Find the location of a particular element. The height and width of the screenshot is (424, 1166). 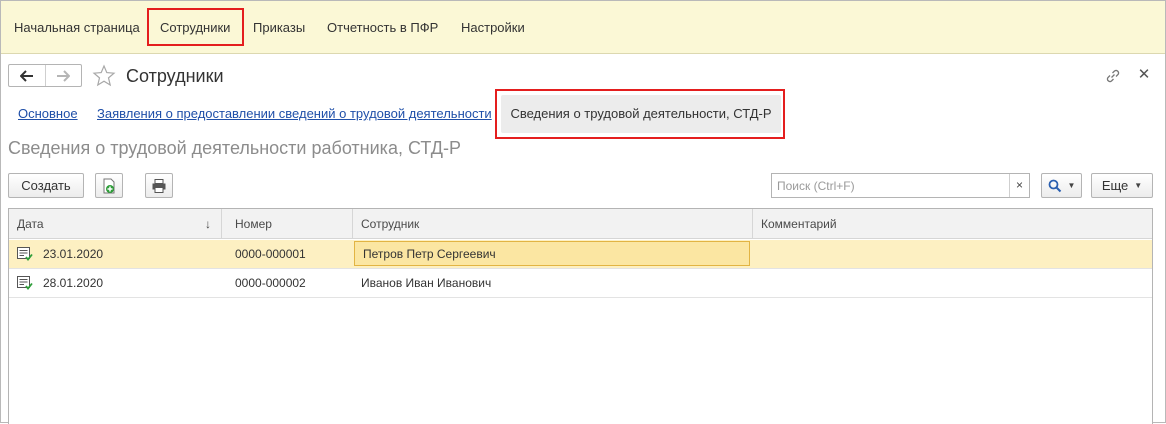

column-header-number: Номер is located at coordinates (290, 224).